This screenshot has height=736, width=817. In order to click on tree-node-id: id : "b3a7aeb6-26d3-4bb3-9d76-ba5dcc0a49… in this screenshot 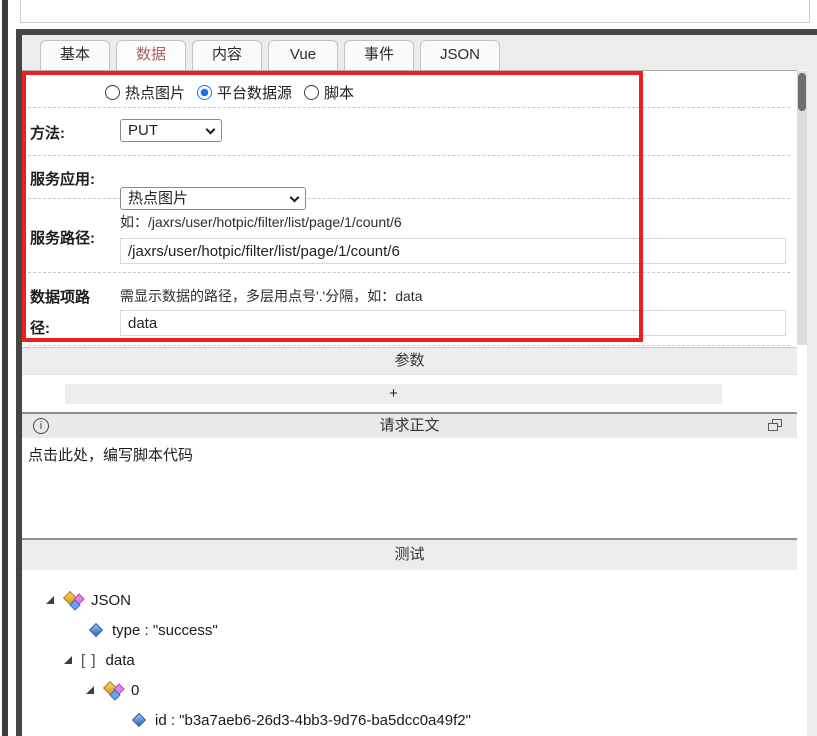, I will do `click(301, 720)`.